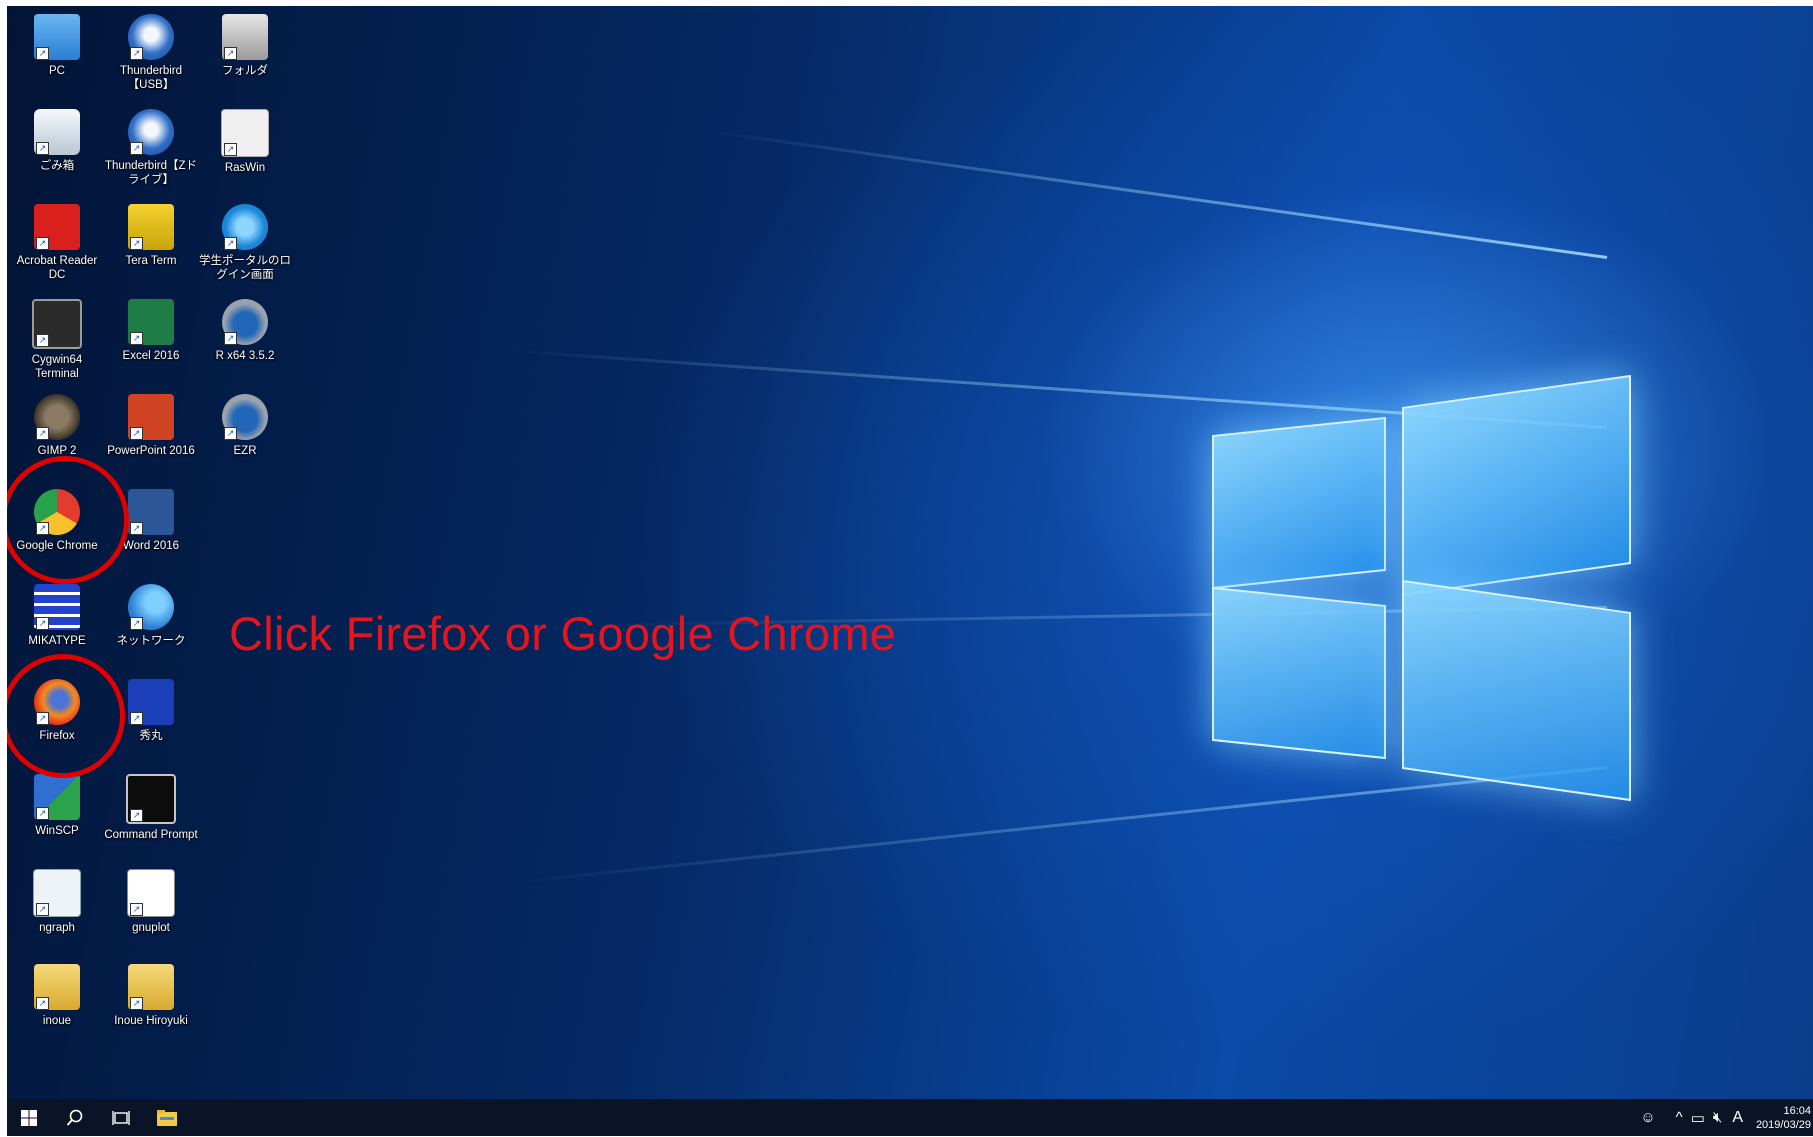 This screenshot has height=1137, width=1813. Describe the element at coordinates (245, 227) in the screenshot. I see `internet-explorer-icon: ↗` at that location.